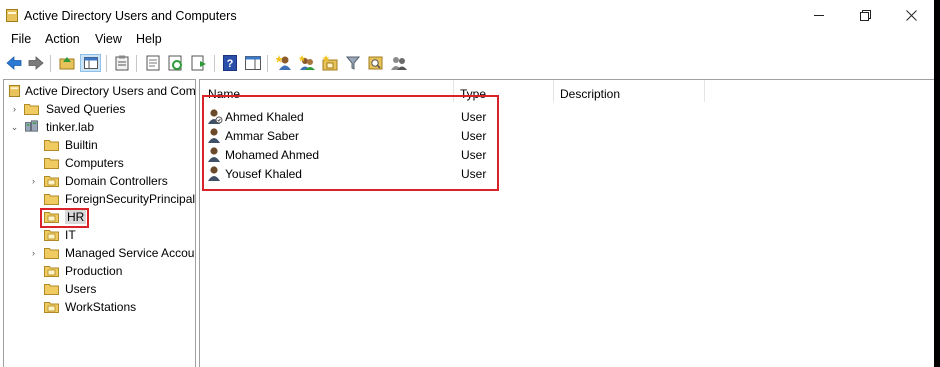 The height and width of the screenshot is (367, 940). I want to click on find-icon, so click(376, 63).